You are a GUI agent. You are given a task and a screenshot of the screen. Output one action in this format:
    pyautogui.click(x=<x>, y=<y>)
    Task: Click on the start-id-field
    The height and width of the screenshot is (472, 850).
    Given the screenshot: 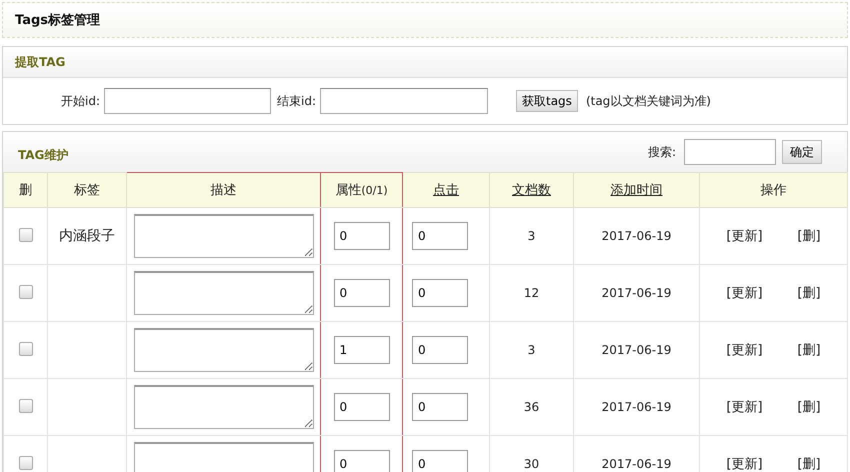 What is the action you would take?
    pyautogui.click(x=187, y=101)
    